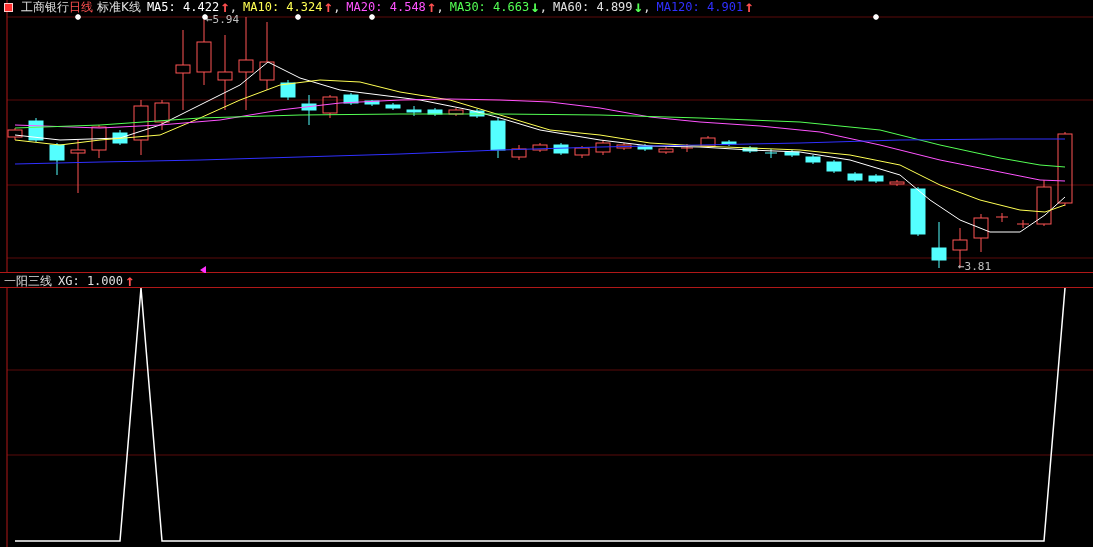 The image size is (1093, 547). What do you see at coordinates (489, 7) in the screenshot?
I see `moving-average-value: MA30: 4.663` at bounding box center [489, 7].